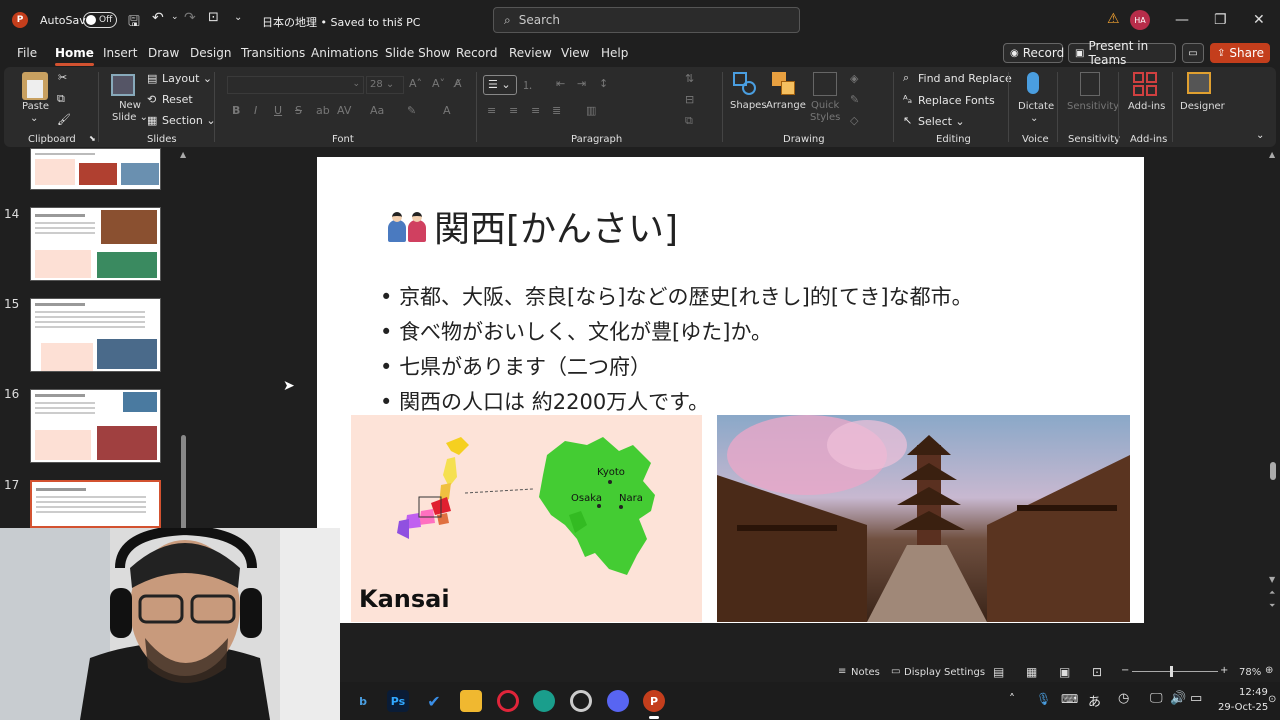  Describe the element at coordinates (591, 110) in the screenshot. I see `columns-icon: ▥` at that location.